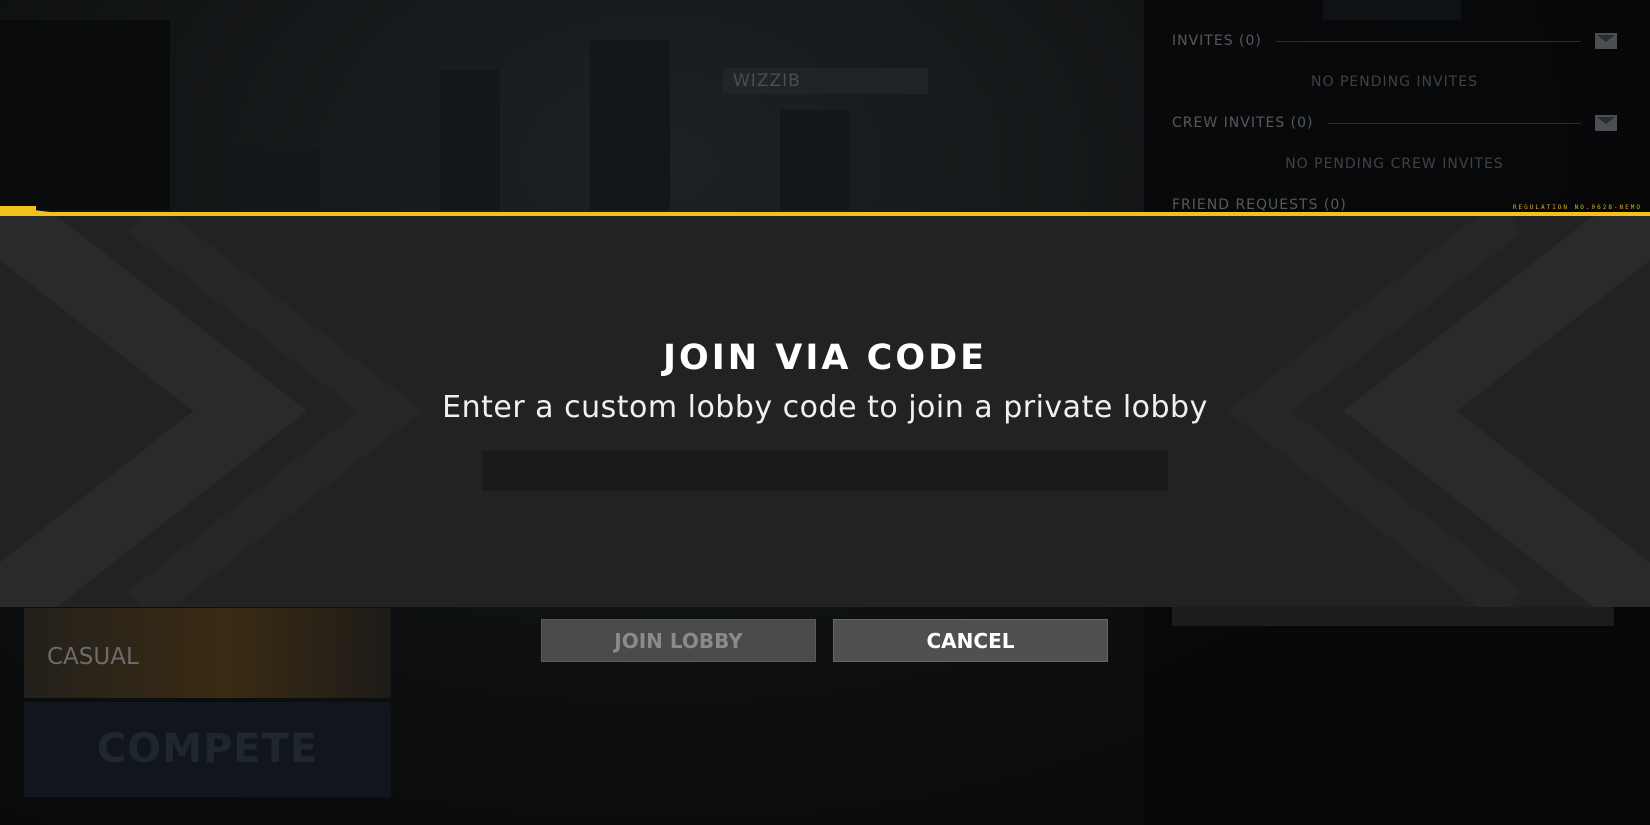 This screenshot has width=1650, height=825. Describe the element at coordinates (1577, 207) in the screenshot. I see `regulation-text: REGULATION NO.0628-NEMO` at that location.